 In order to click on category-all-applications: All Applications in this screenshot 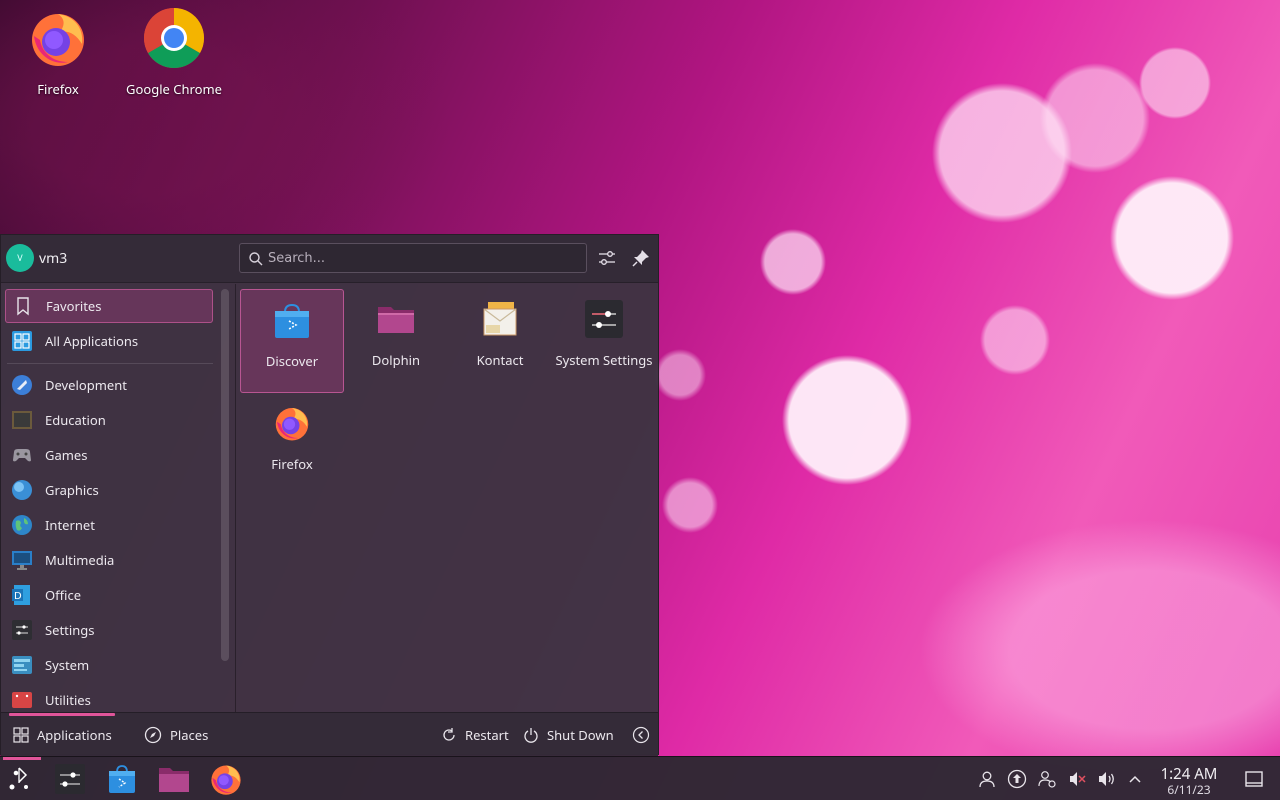, I will do `click(109, 341)`.